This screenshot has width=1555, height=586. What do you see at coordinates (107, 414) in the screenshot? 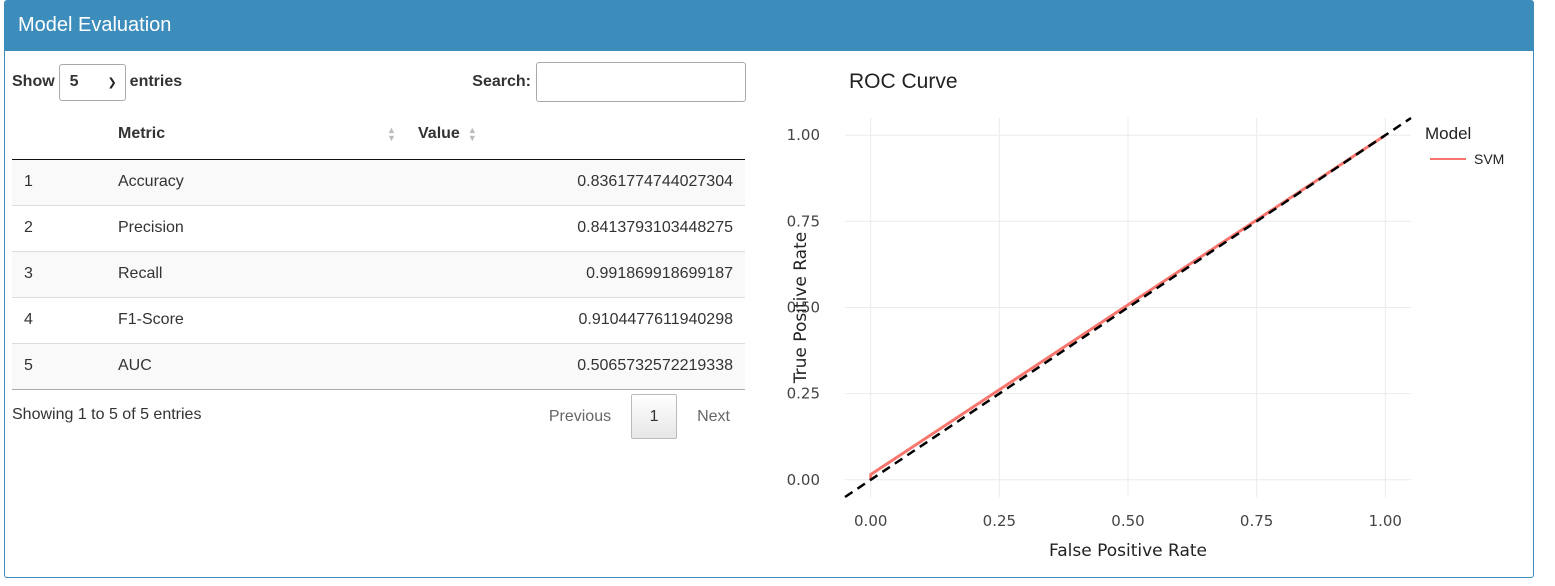
I see `table-info: Showing 1 to 5 of 5 entries` at bounding box center [107, 414].